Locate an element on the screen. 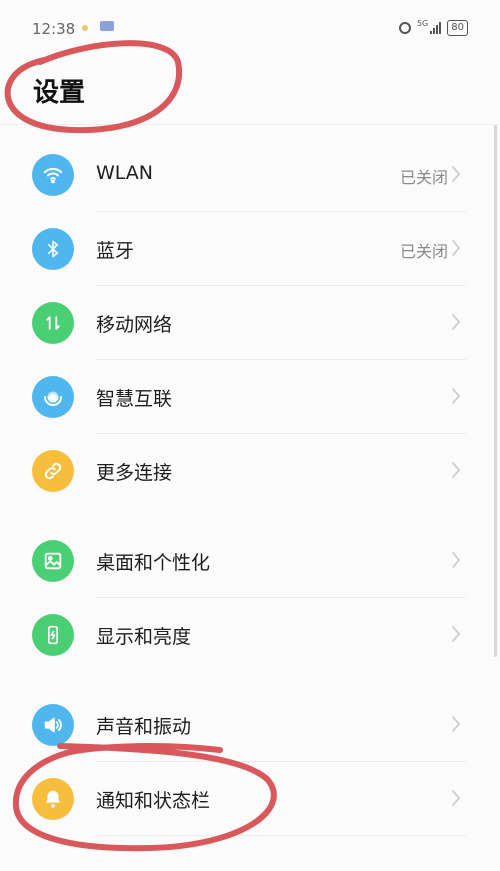  settings-item-label: WLAN is located at coordinates (125, 173).